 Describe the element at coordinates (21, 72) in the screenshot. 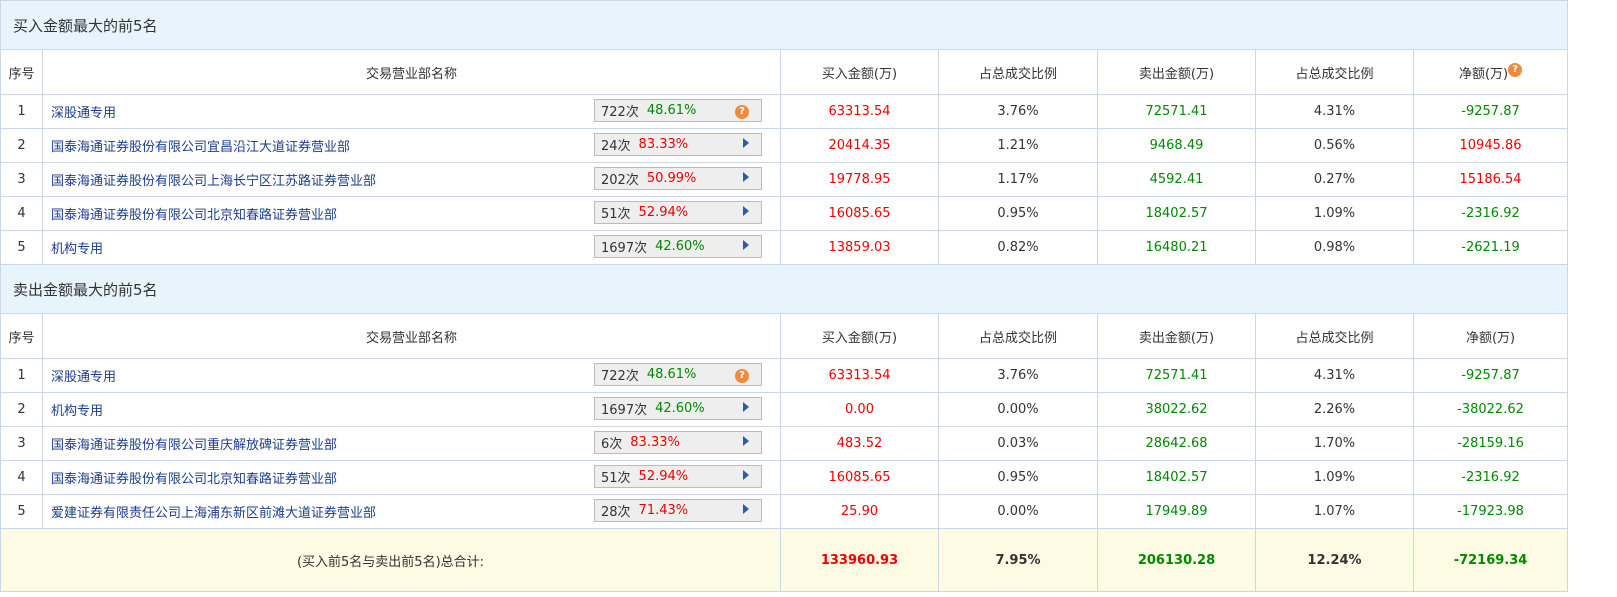

I see `col-seq: 序号` at that location.